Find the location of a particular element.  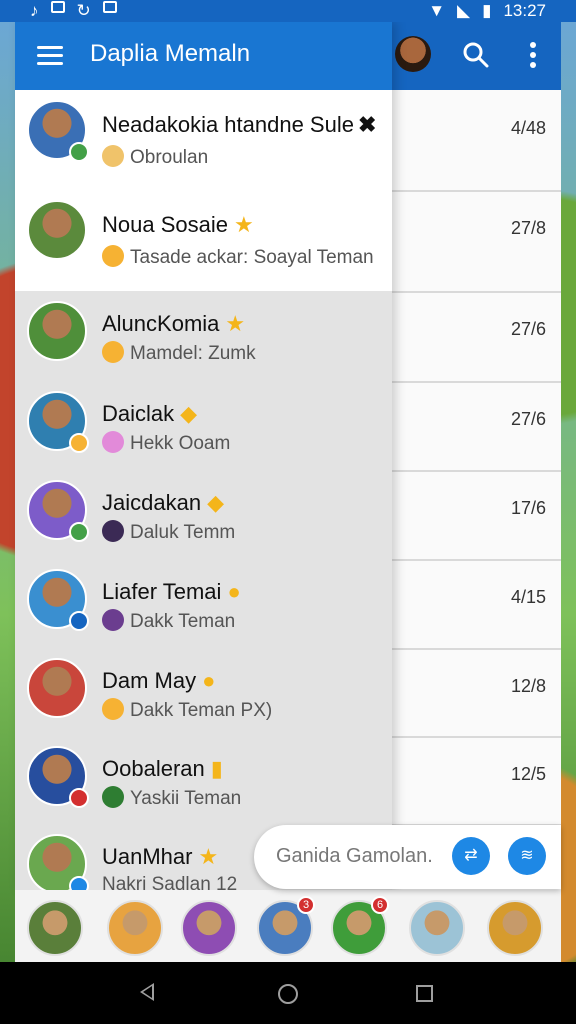

chat-time: 4/48 is located at coordinates (528, 128).